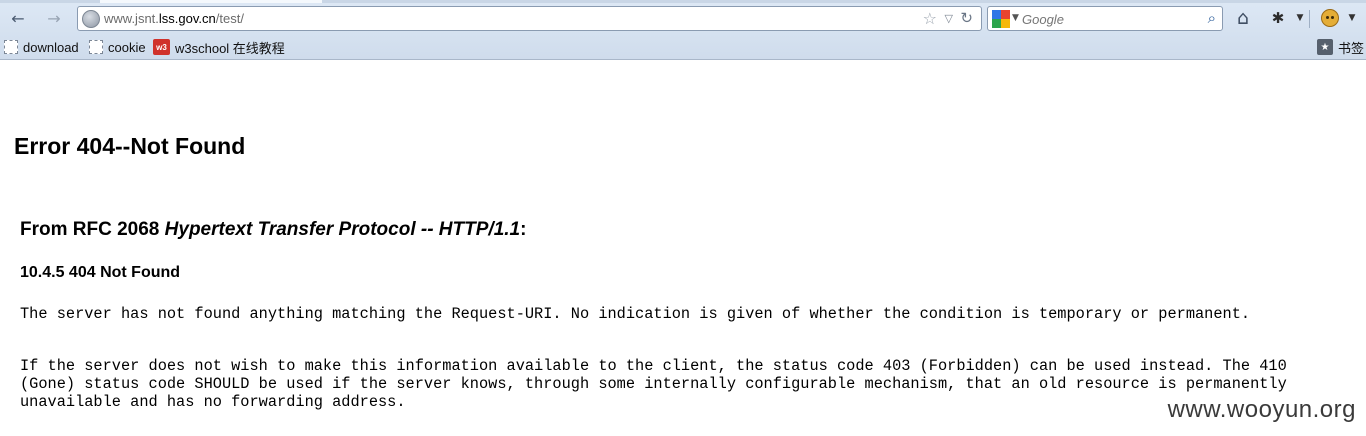 This screenshot has width=1366, height=436. What do you see at coordinates (127, 47) in the screenshot?
I see `bookmark-label: cookie` at bounding box center [127, 47].